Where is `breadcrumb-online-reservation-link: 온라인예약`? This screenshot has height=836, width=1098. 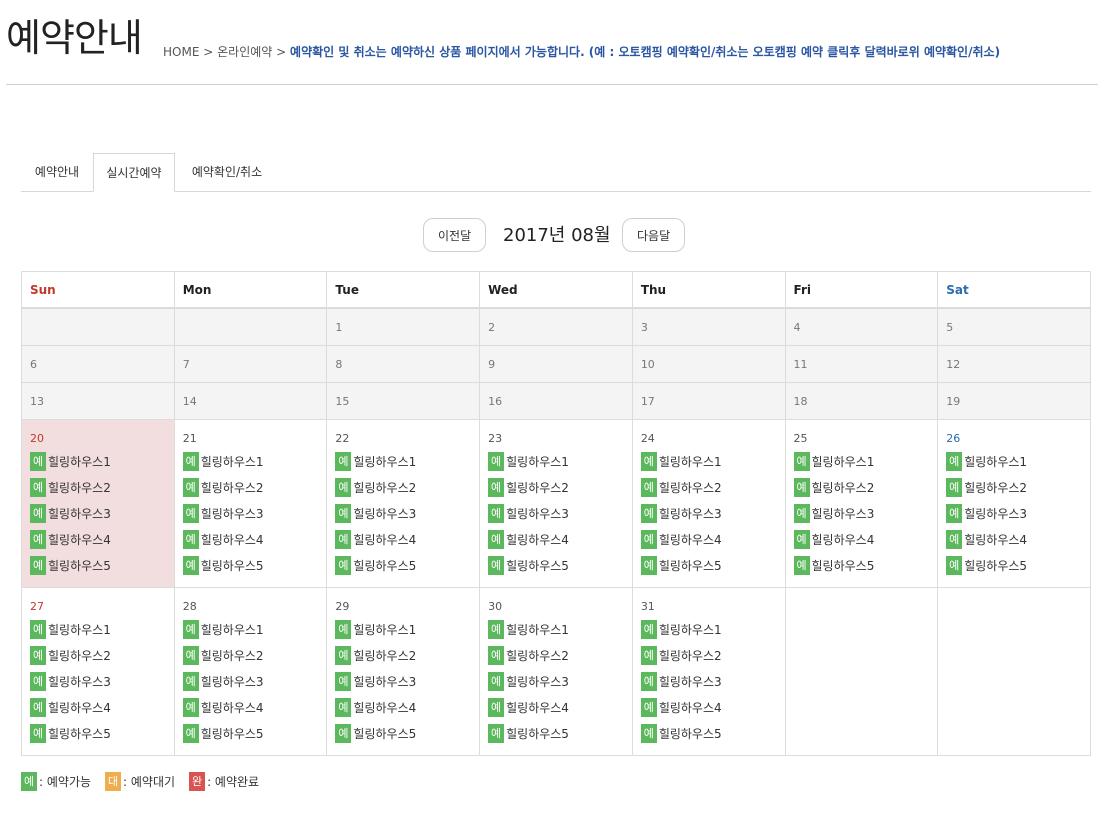
breadcrumb-online-reservation-link: 온라인예약 is located at coordinates (244, 52).